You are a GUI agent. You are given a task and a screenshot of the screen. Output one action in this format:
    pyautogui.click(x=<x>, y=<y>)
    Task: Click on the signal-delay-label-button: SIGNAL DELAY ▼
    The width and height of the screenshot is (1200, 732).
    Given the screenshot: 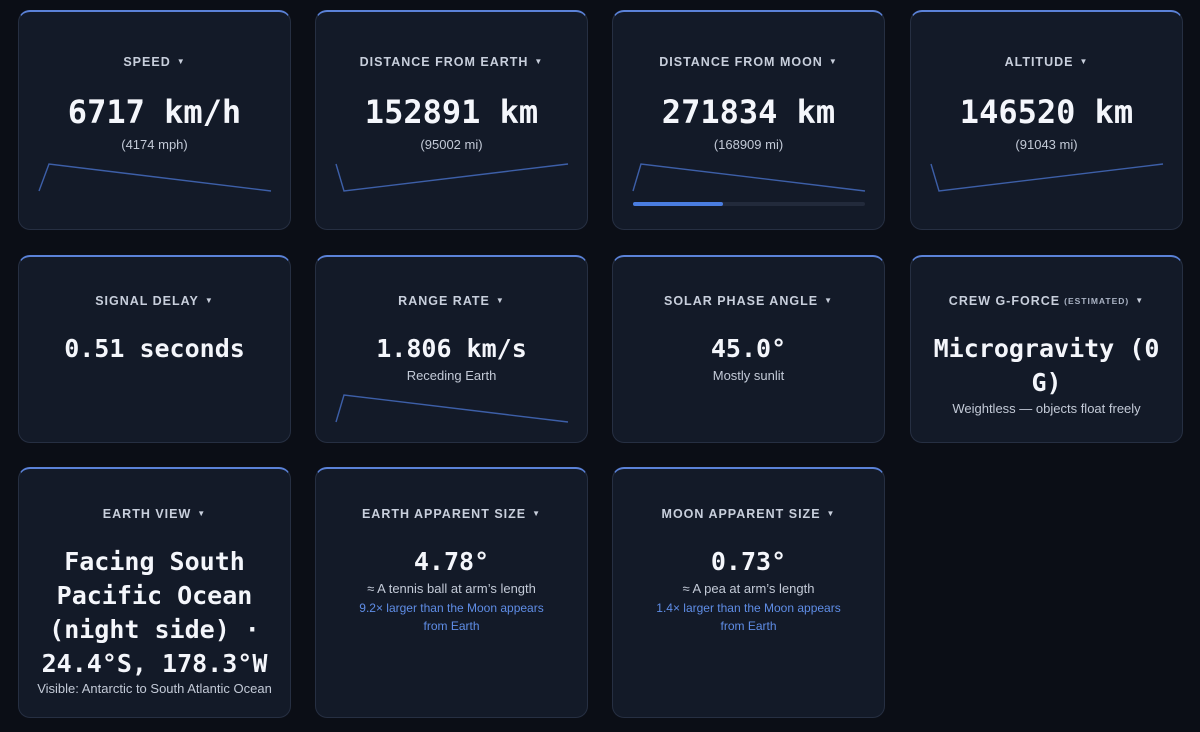 What is the action you would take?
    pyautogui.click(x=154, y=301)
    